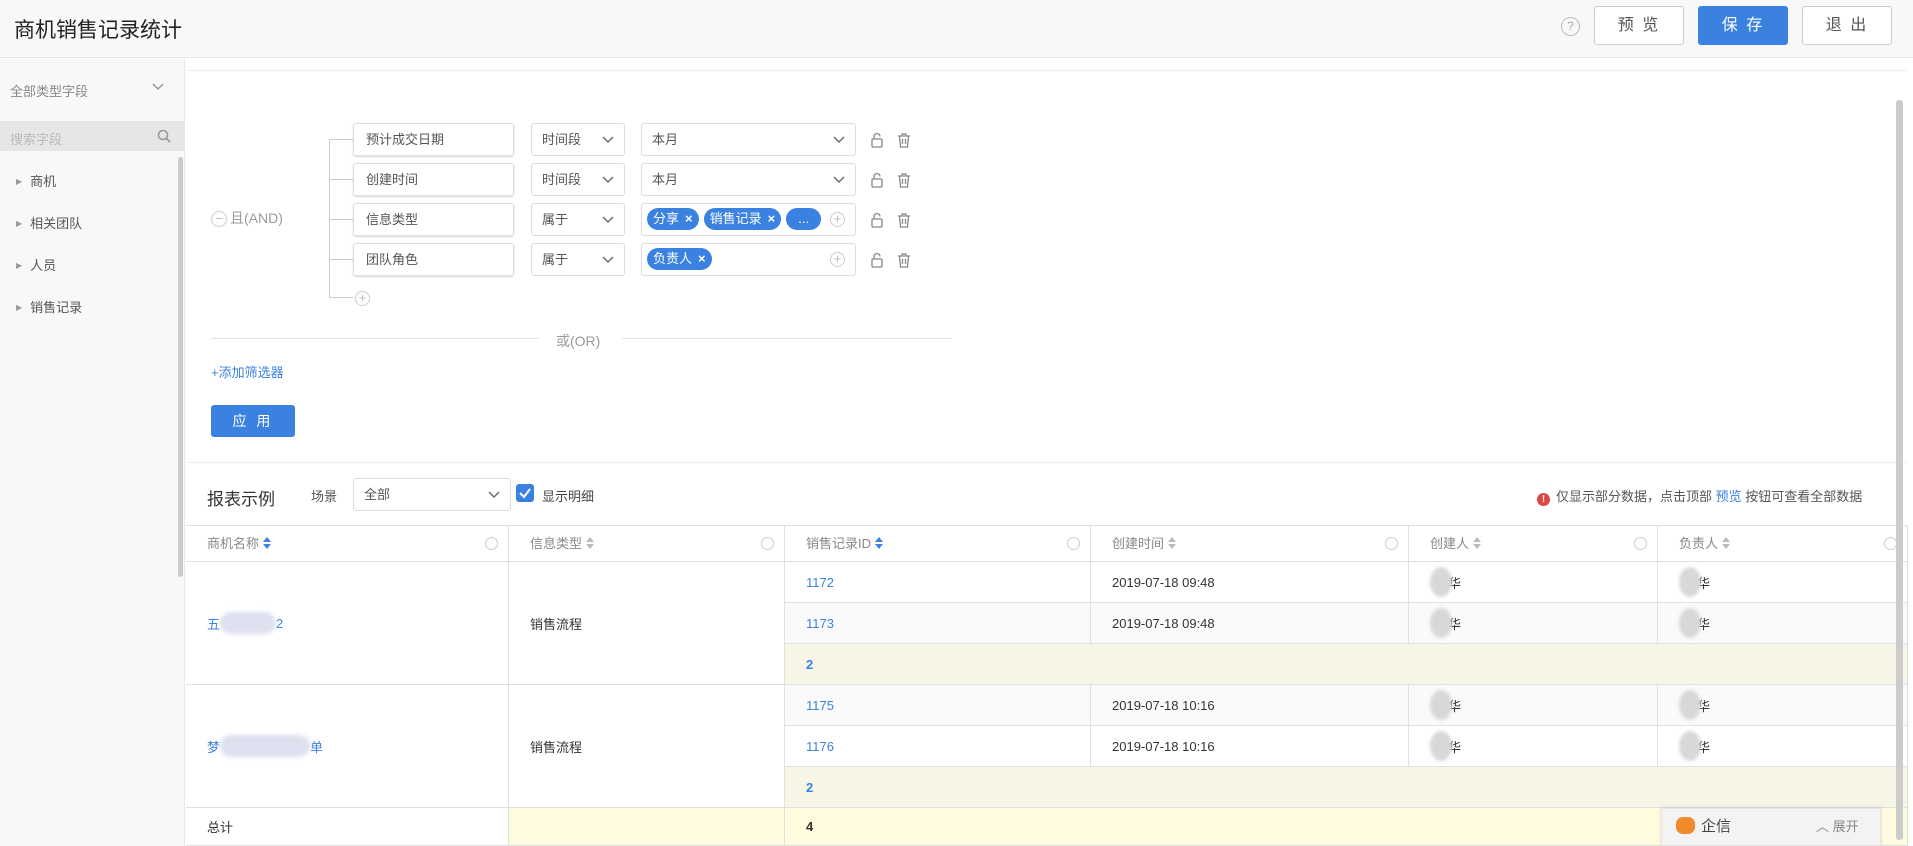  What do you see at coordinates (92, 136) in the screenshot?
I see `field-search: 搜索字段` at bounding box center [92, 136].